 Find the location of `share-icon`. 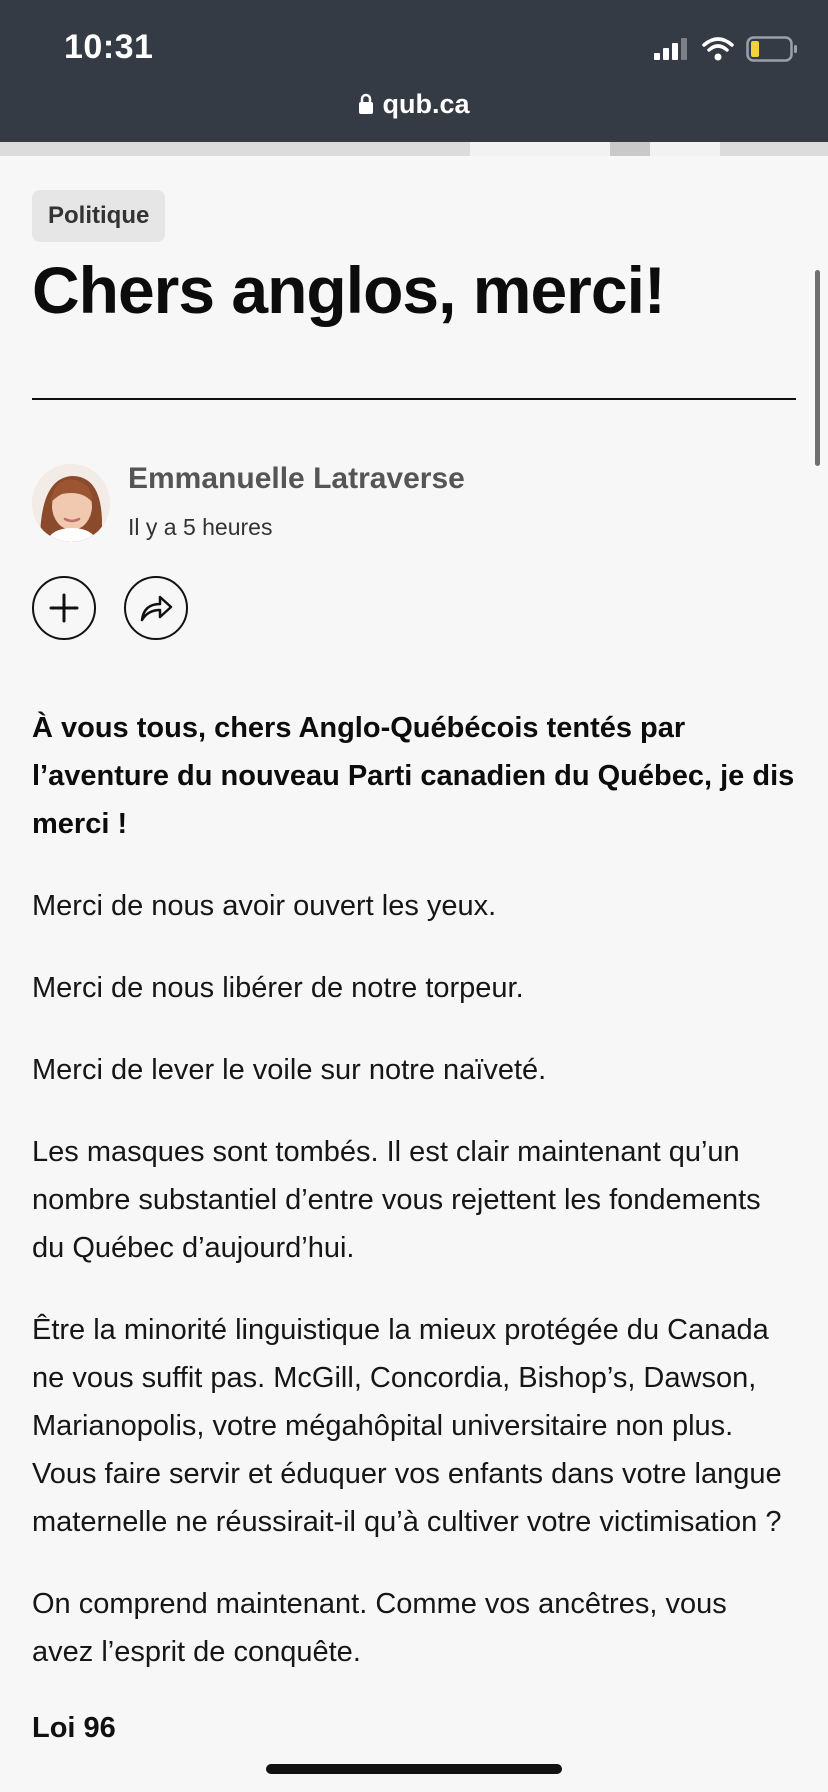

share-icon is located at coordinates (156, 608).